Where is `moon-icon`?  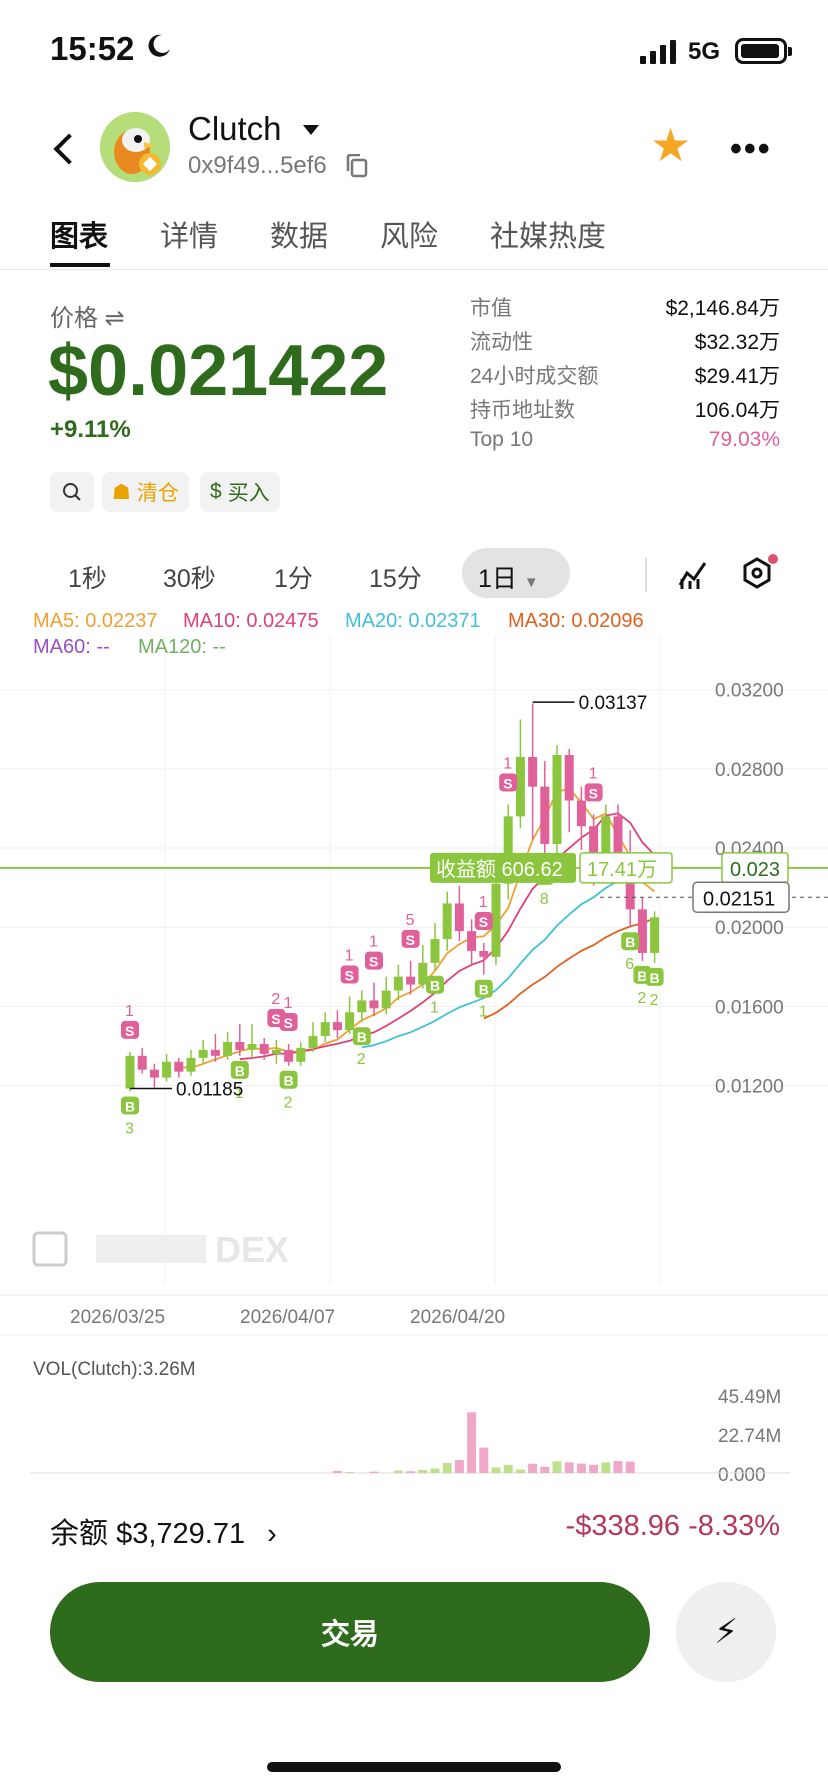
moon-icon is located at coordinates (159, 45).